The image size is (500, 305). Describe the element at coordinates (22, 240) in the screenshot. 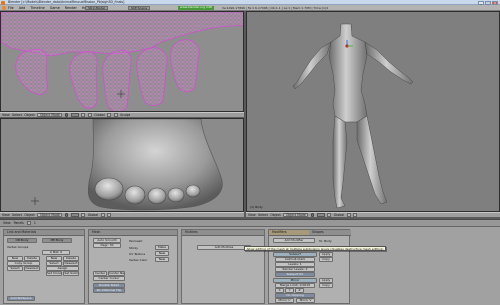

I see `object-name-field: OB:Body` at that location.